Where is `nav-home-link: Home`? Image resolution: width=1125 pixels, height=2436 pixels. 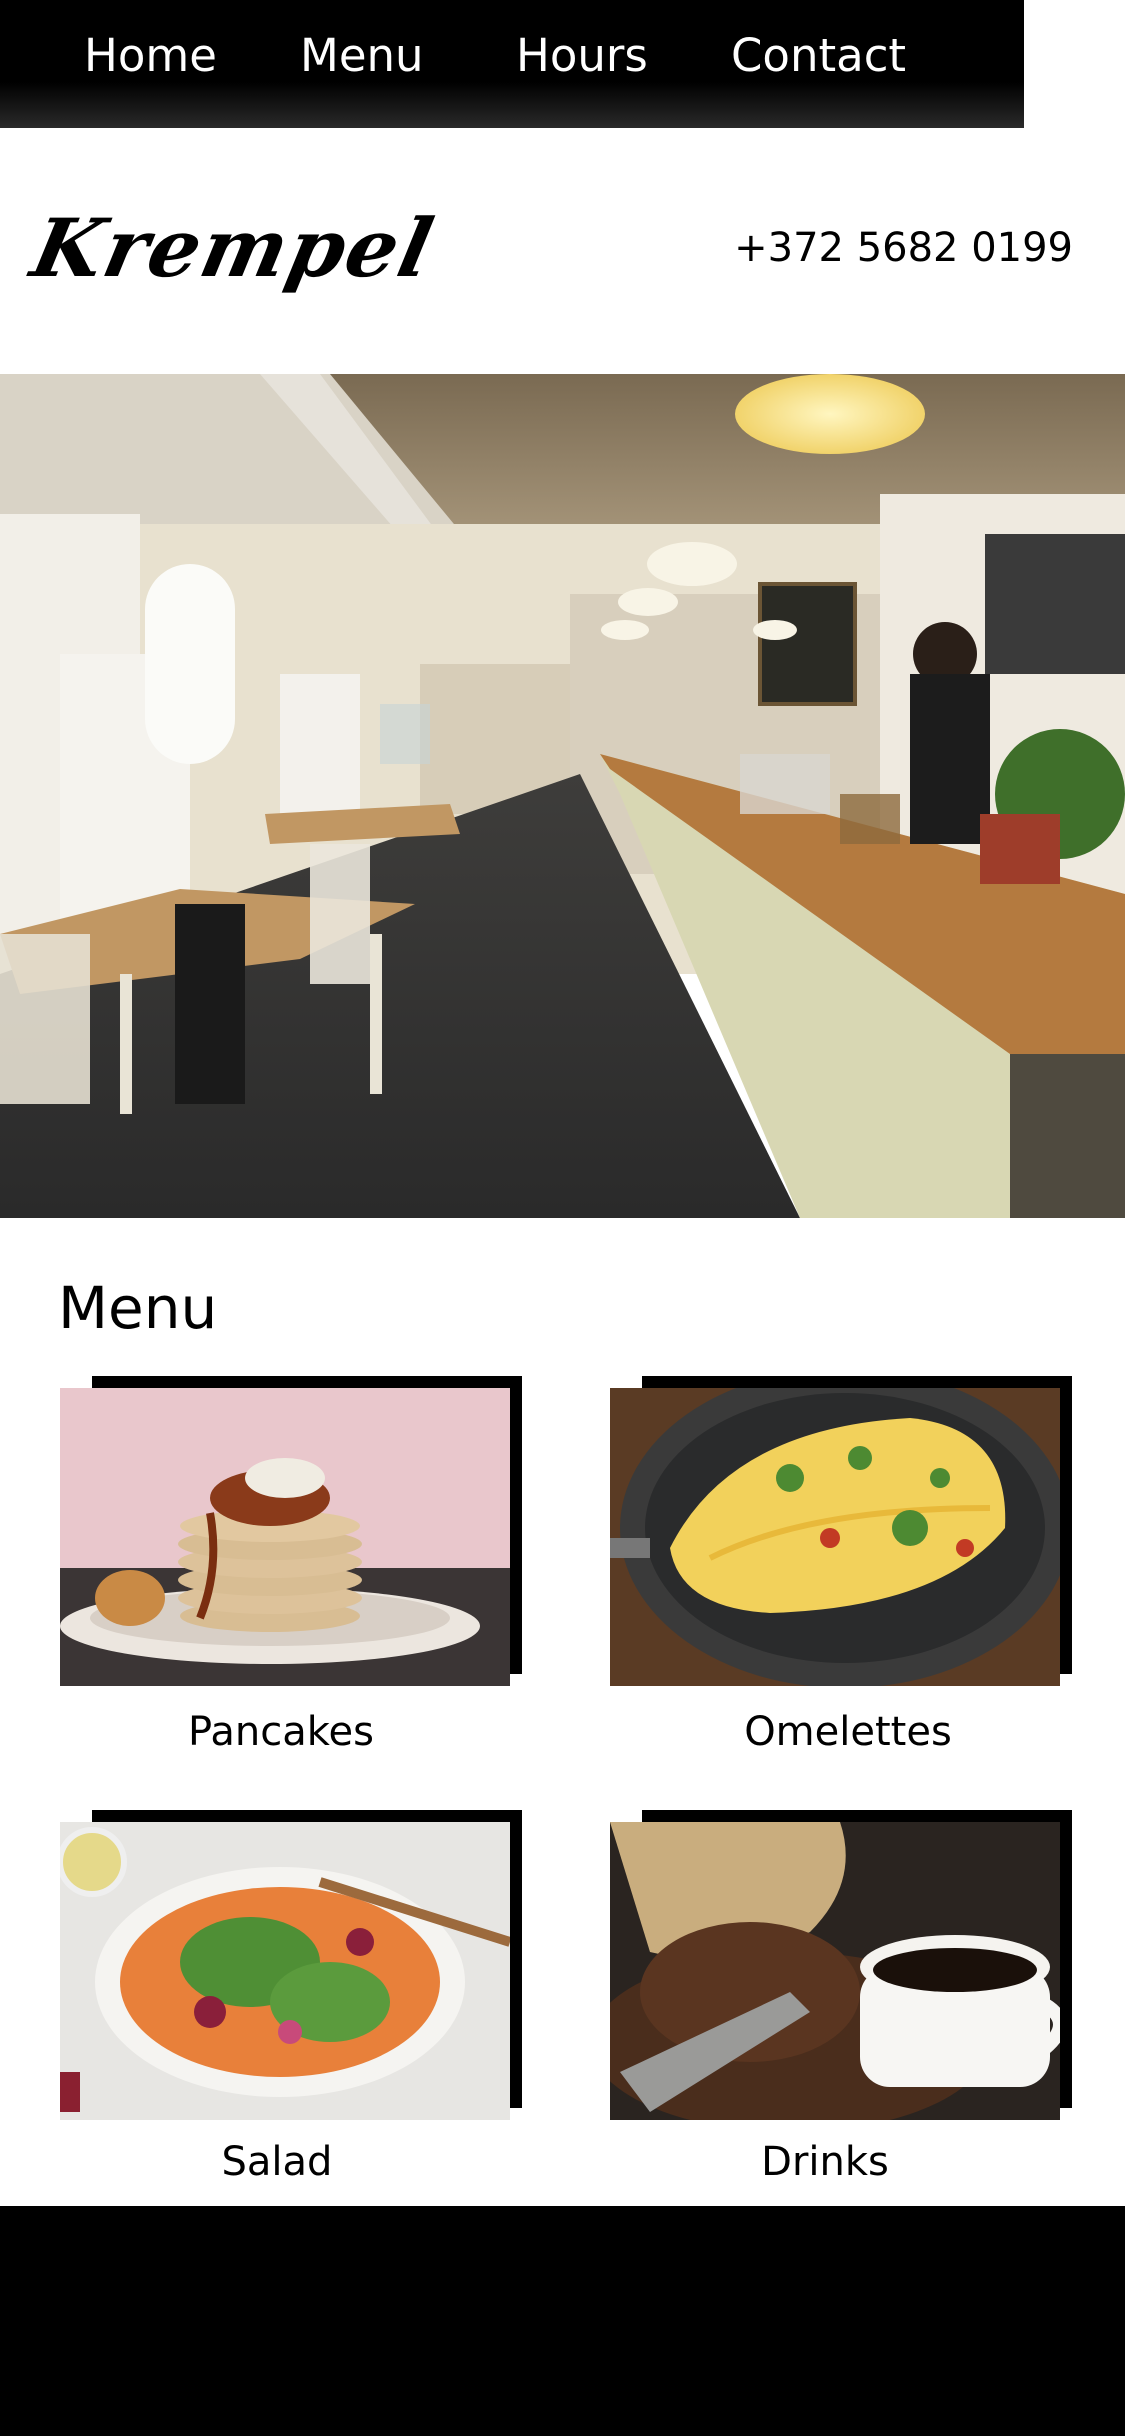
nav-home-link: Home is located at coordinates (150, 56).